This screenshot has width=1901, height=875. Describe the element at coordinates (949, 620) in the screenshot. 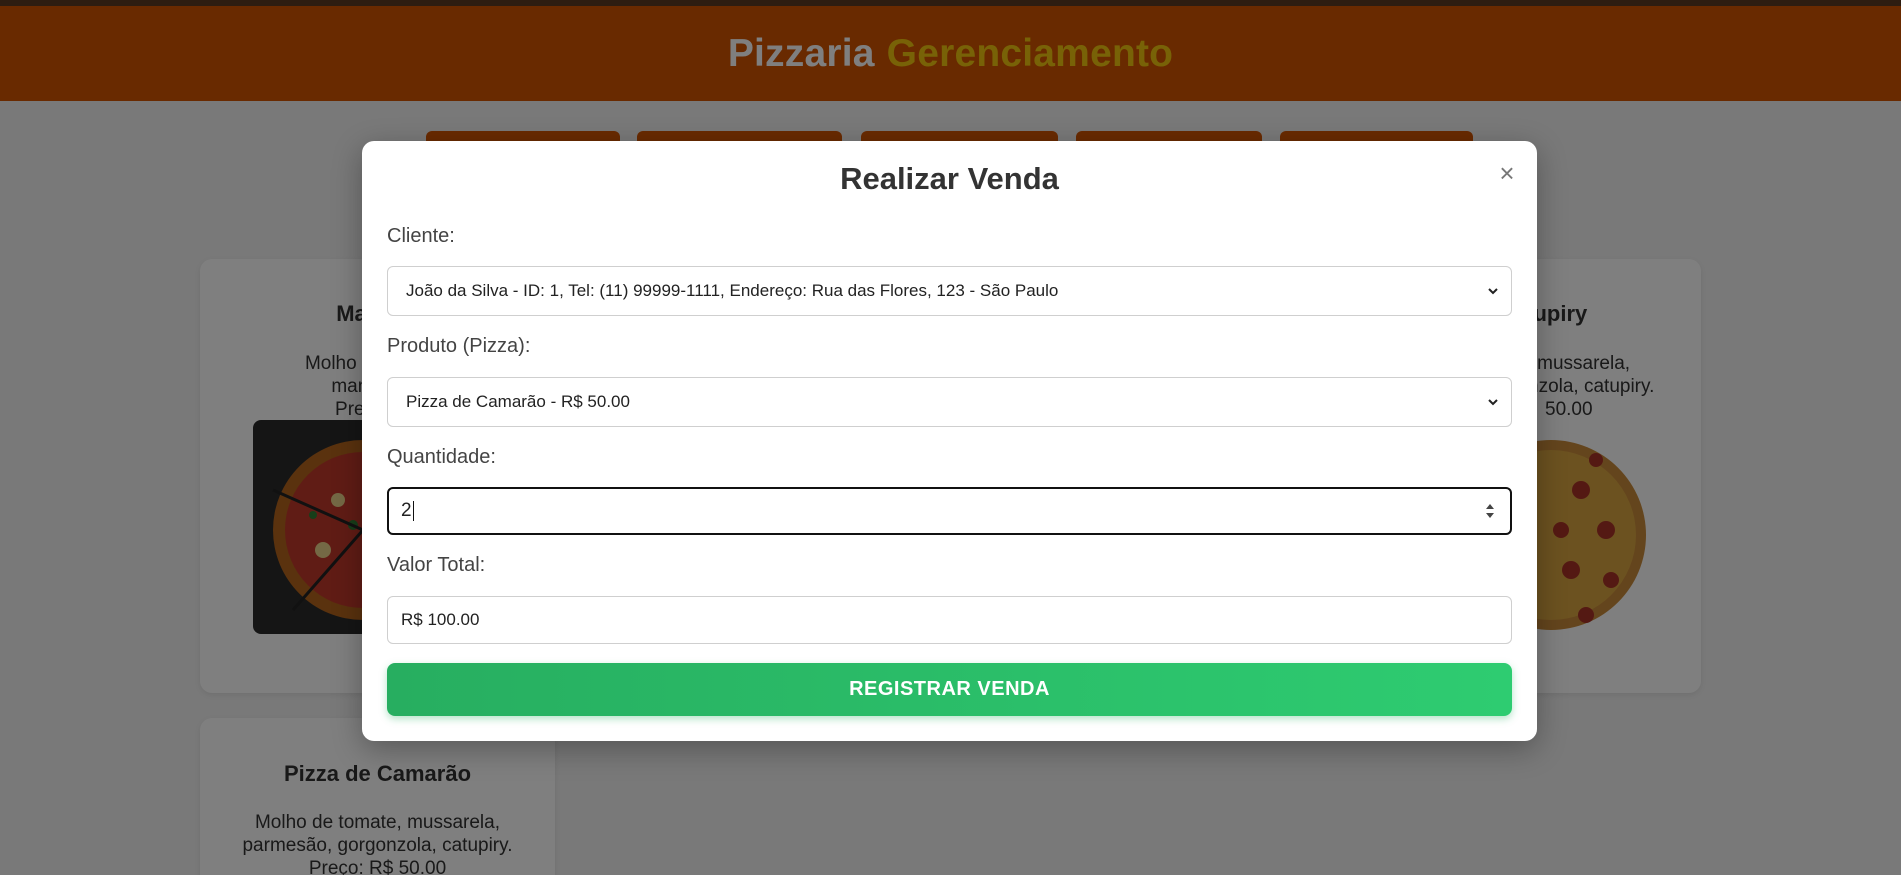

I see `total-field: R$ 100.00` at that location.